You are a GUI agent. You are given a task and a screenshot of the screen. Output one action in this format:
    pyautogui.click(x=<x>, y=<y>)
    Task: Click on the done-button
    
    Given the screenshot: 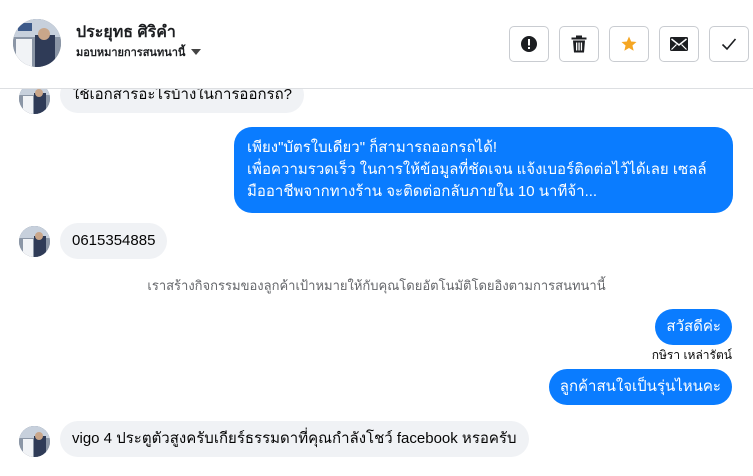 What is the action you would take?
    pyautogui.click(x=729, y=44)
    